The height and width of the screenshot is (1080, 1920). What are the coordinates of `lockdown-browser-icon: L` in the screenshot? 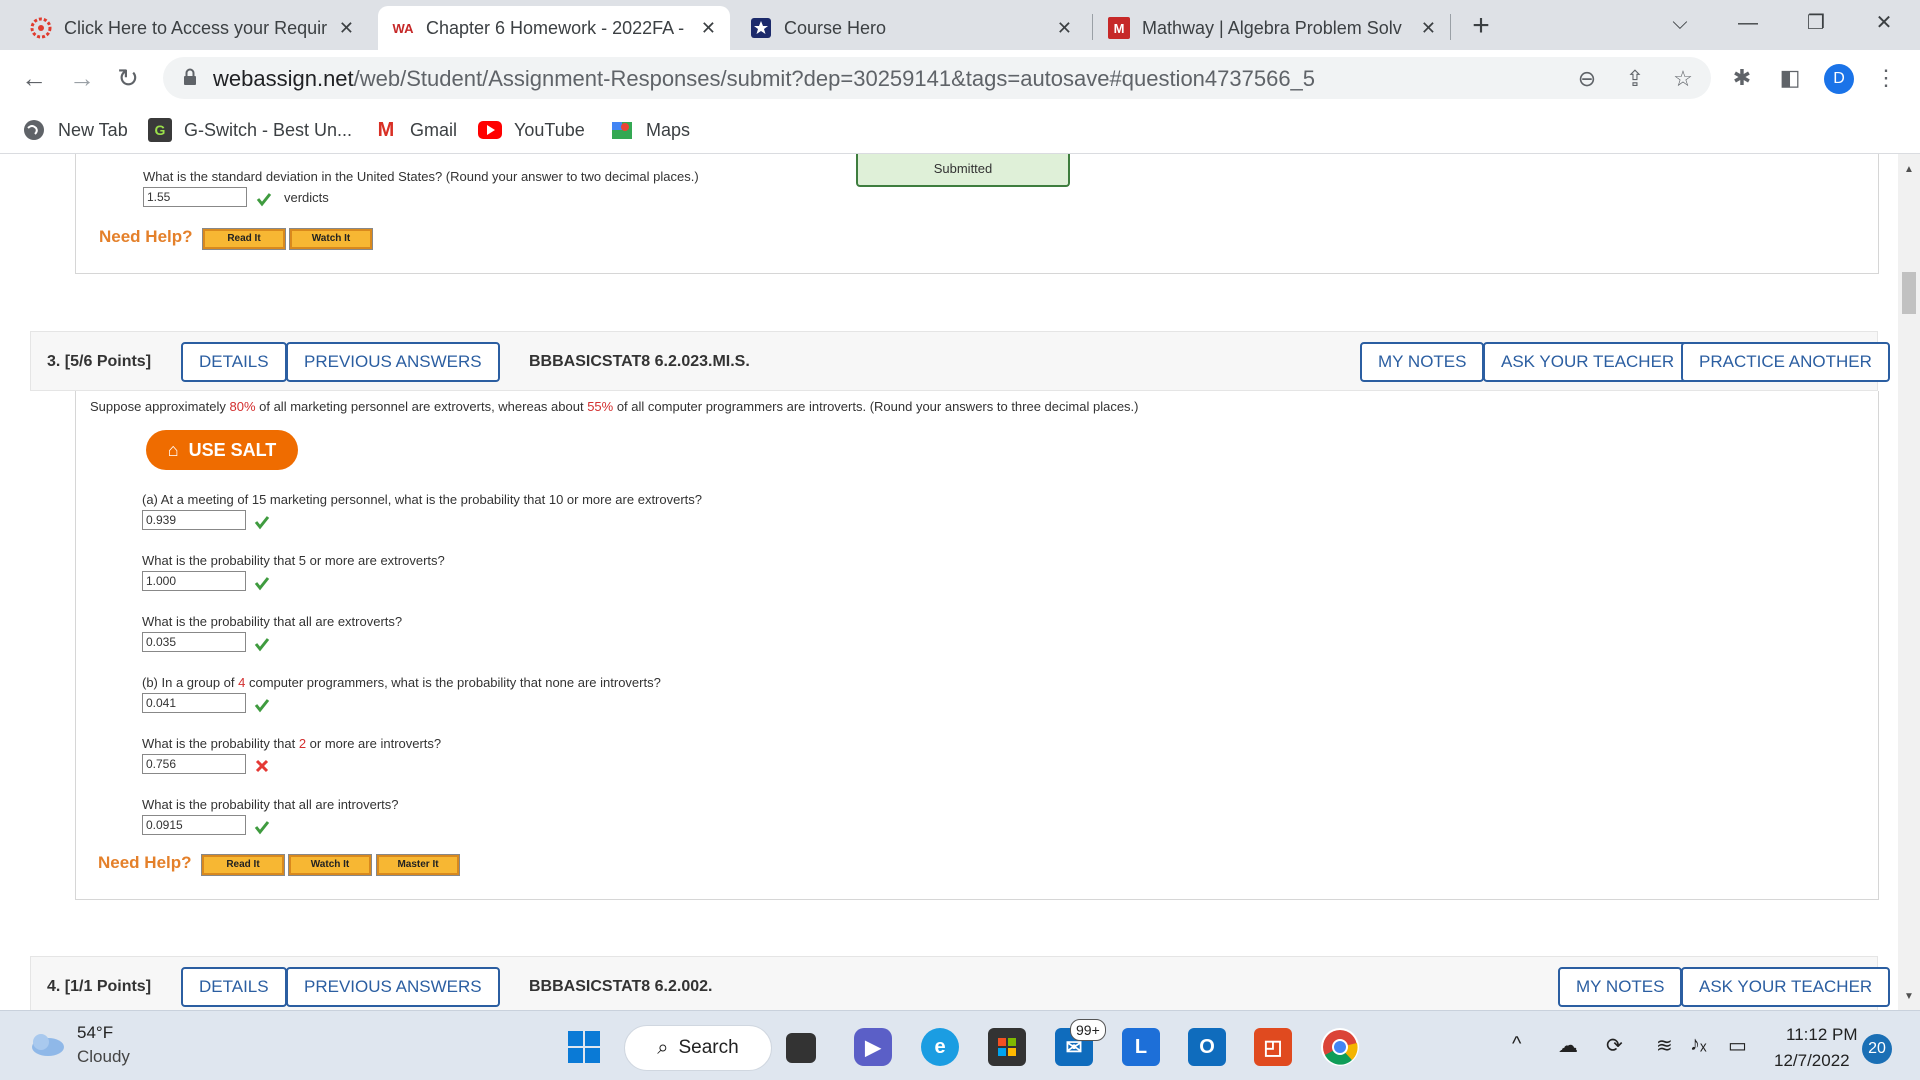 It's located at (1141, 1047).